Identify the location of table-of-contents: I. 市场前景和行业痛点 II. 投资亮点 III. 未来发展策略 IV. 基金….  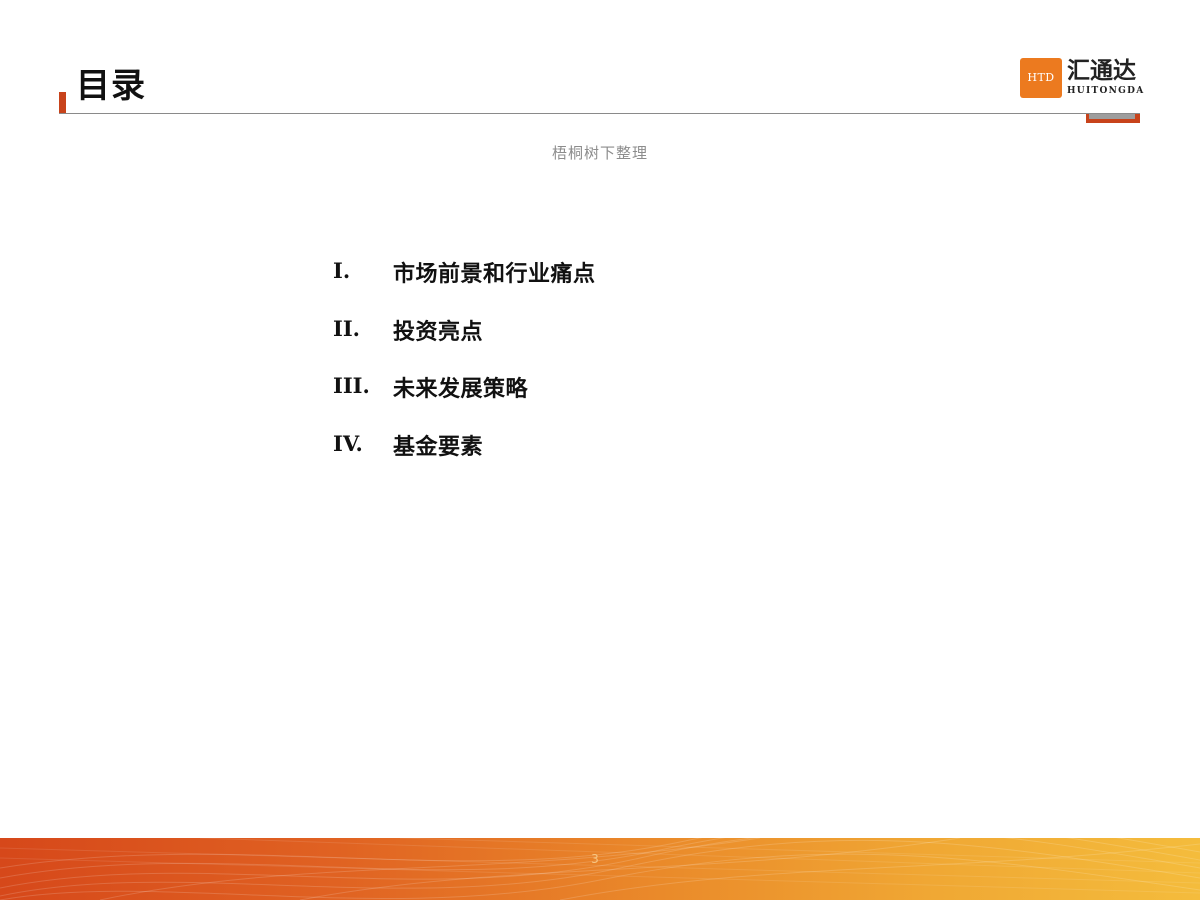
(583, 371).